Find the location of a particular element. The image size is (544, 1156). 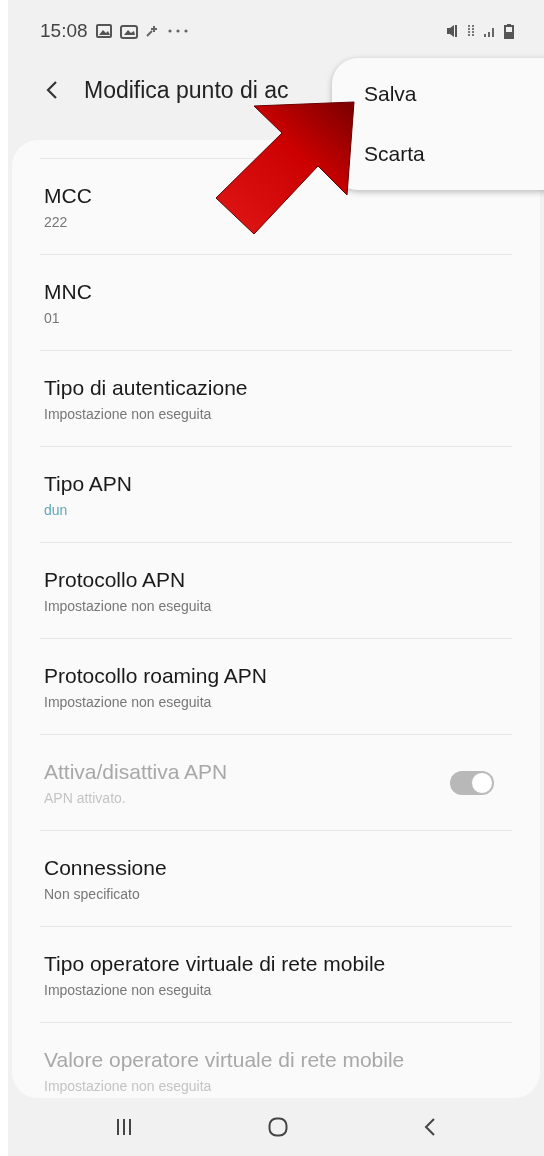

home-icon is located at coordinates (278, 1127).